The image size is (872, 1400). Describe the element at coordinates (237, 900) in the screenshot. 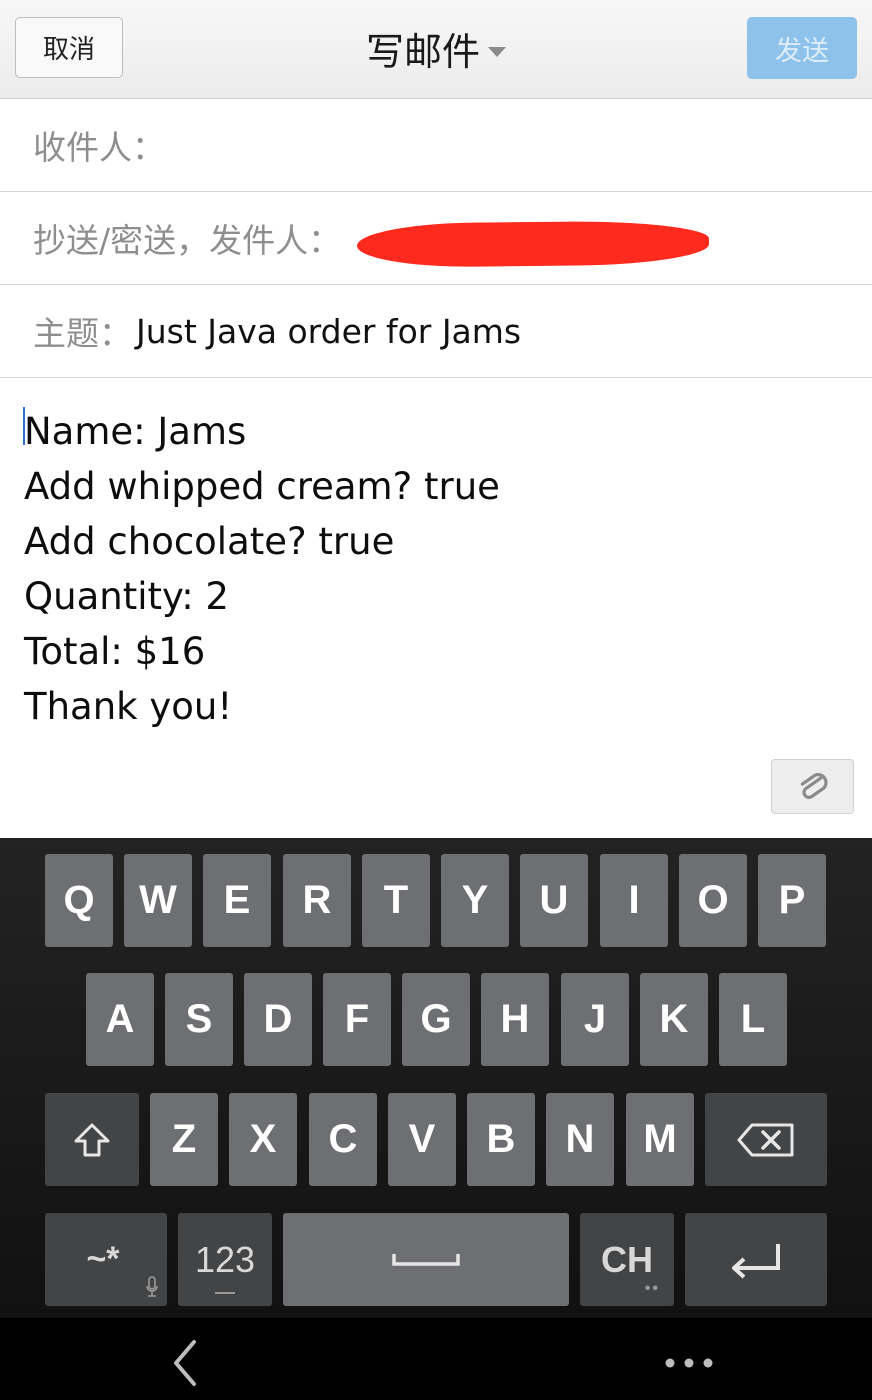

I see `key-e: E` at that location.